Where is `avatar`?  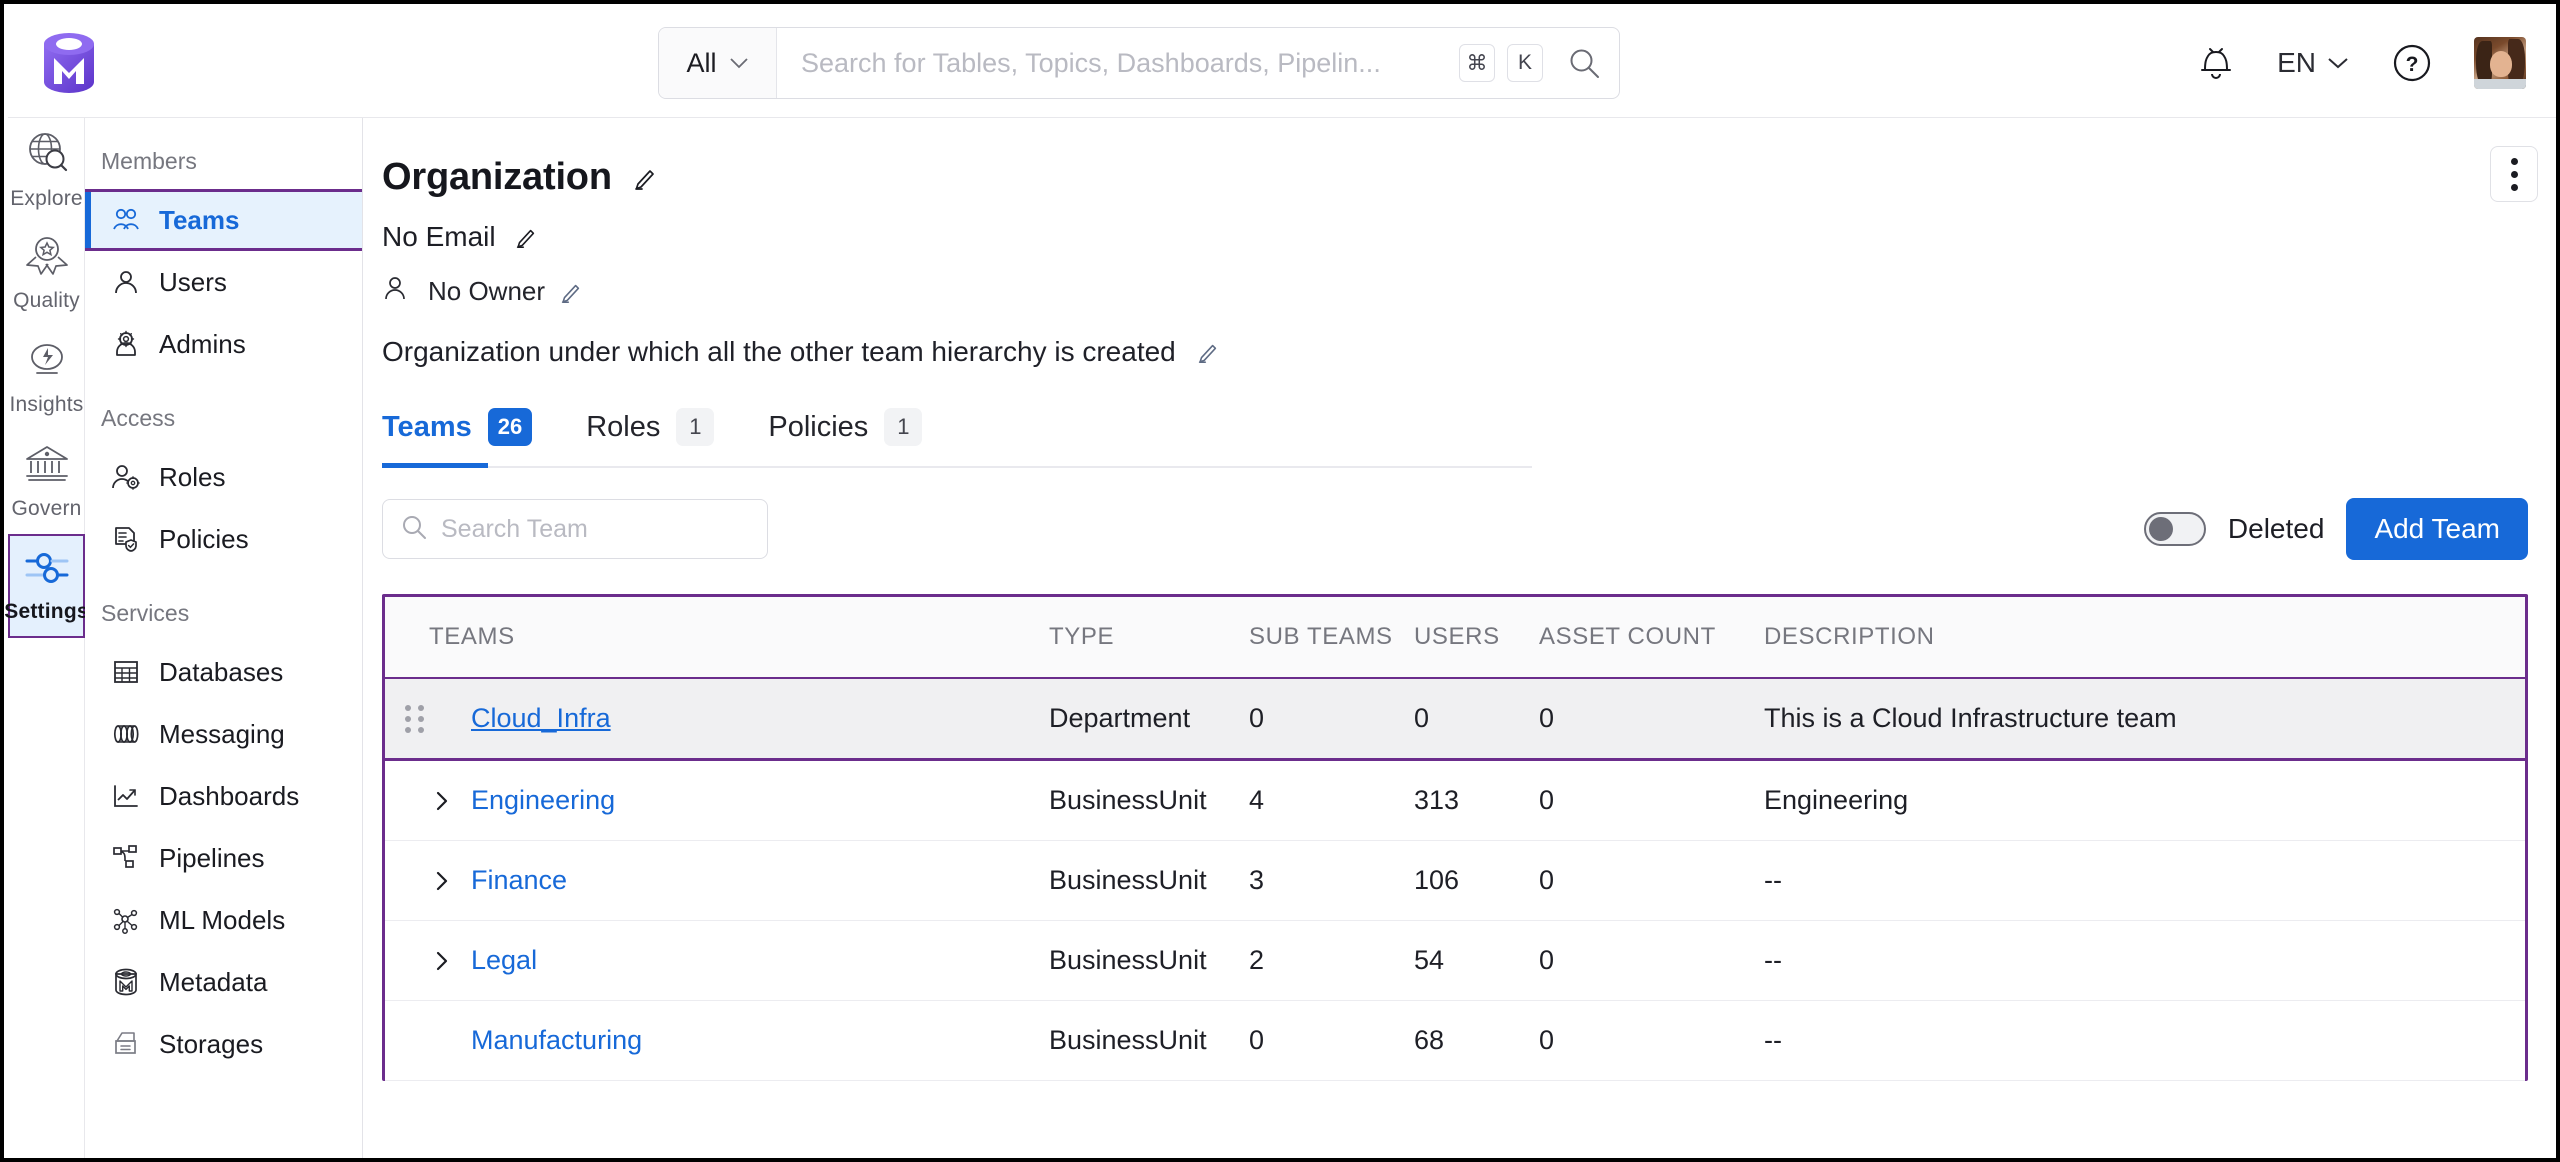
avatar is located at coordinates (2500, 63).